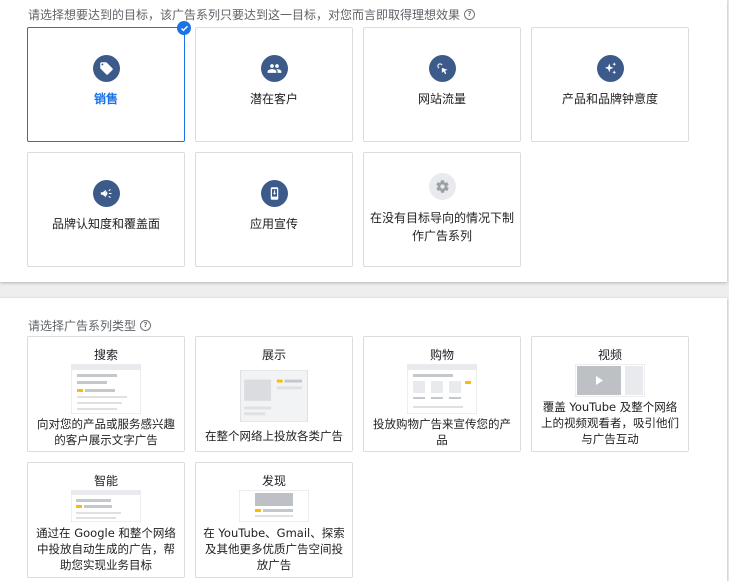  What do you see at coordinates (609, 355) in the screenshot?
I see `type-title: 视频` at bounding box center [609, 355].